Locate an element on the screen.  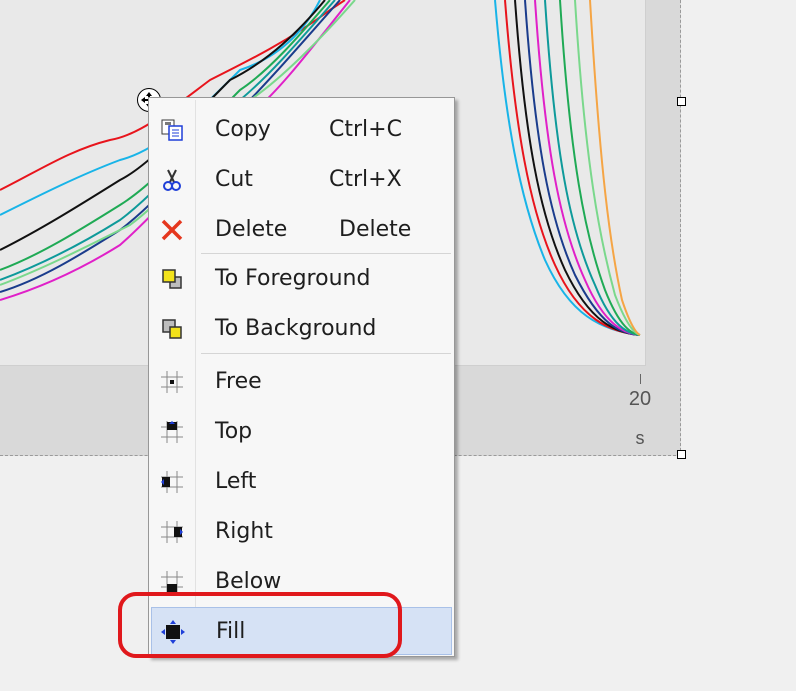
curve-magenta-fall is located at coordinates (587, 168).